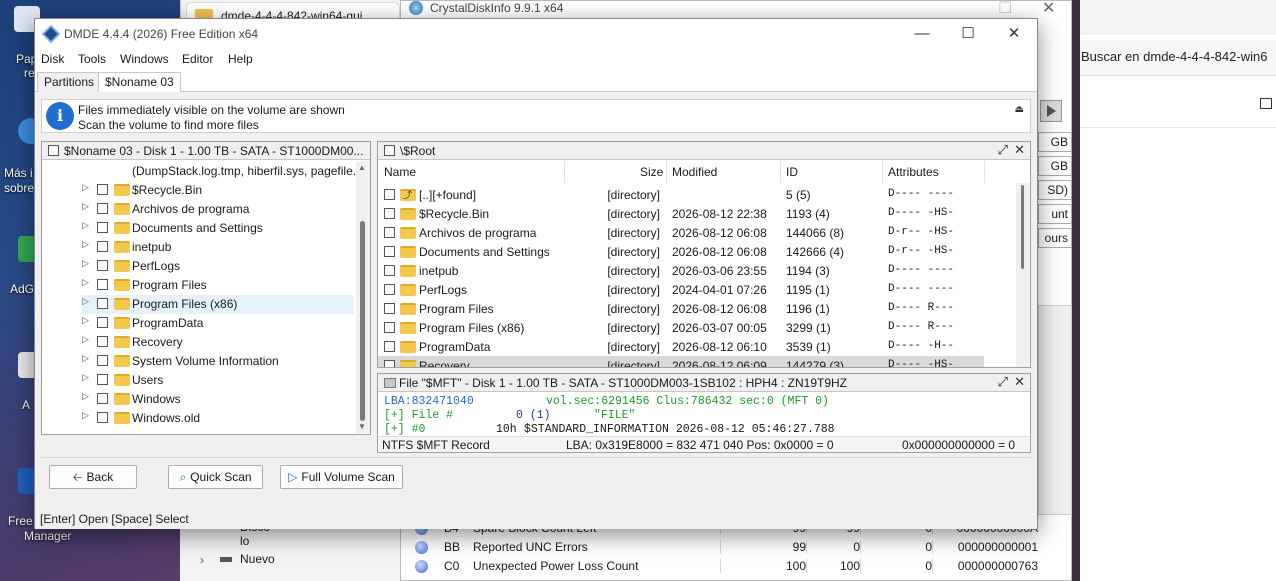  I want to click on menu-disk: Disk, so click(52, 59).